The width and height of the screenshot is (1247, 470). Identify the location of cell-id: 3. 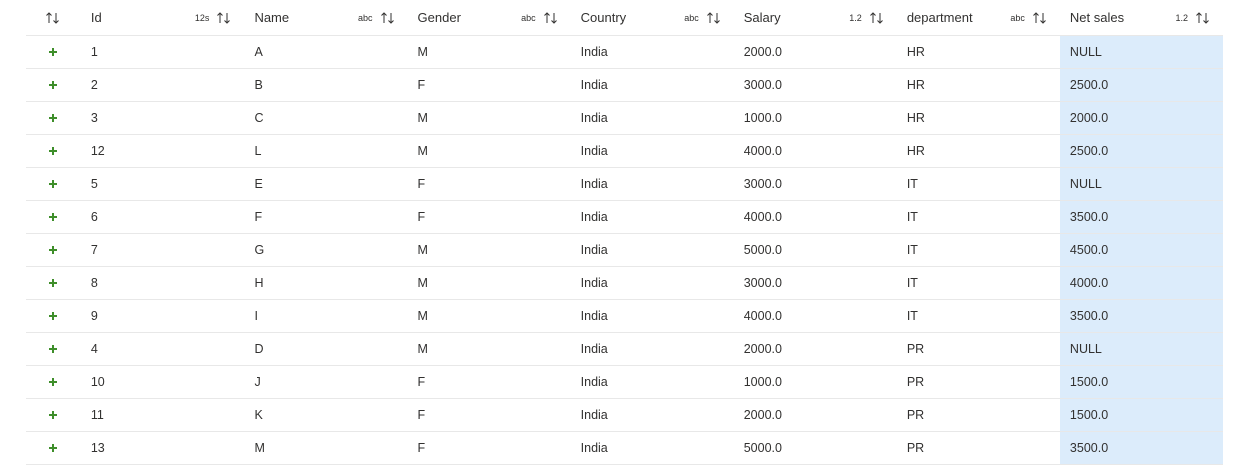
(163, 118).